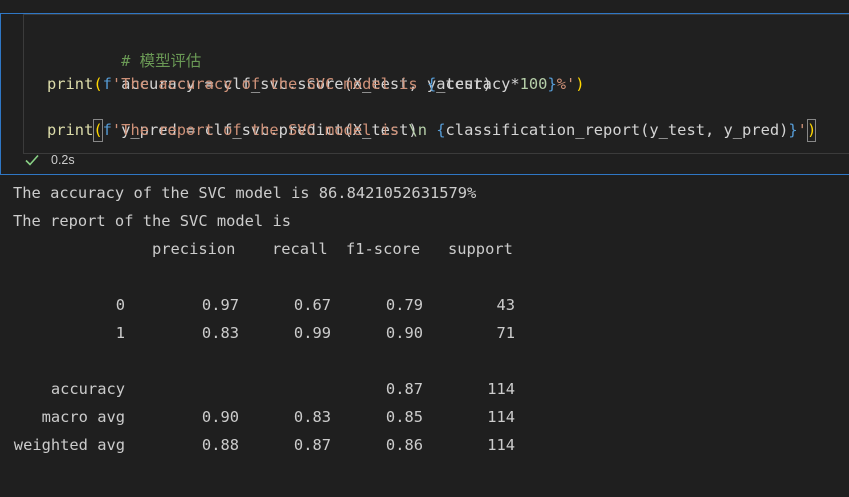  I want to click on row-label: macro avg, so click(83, 417).